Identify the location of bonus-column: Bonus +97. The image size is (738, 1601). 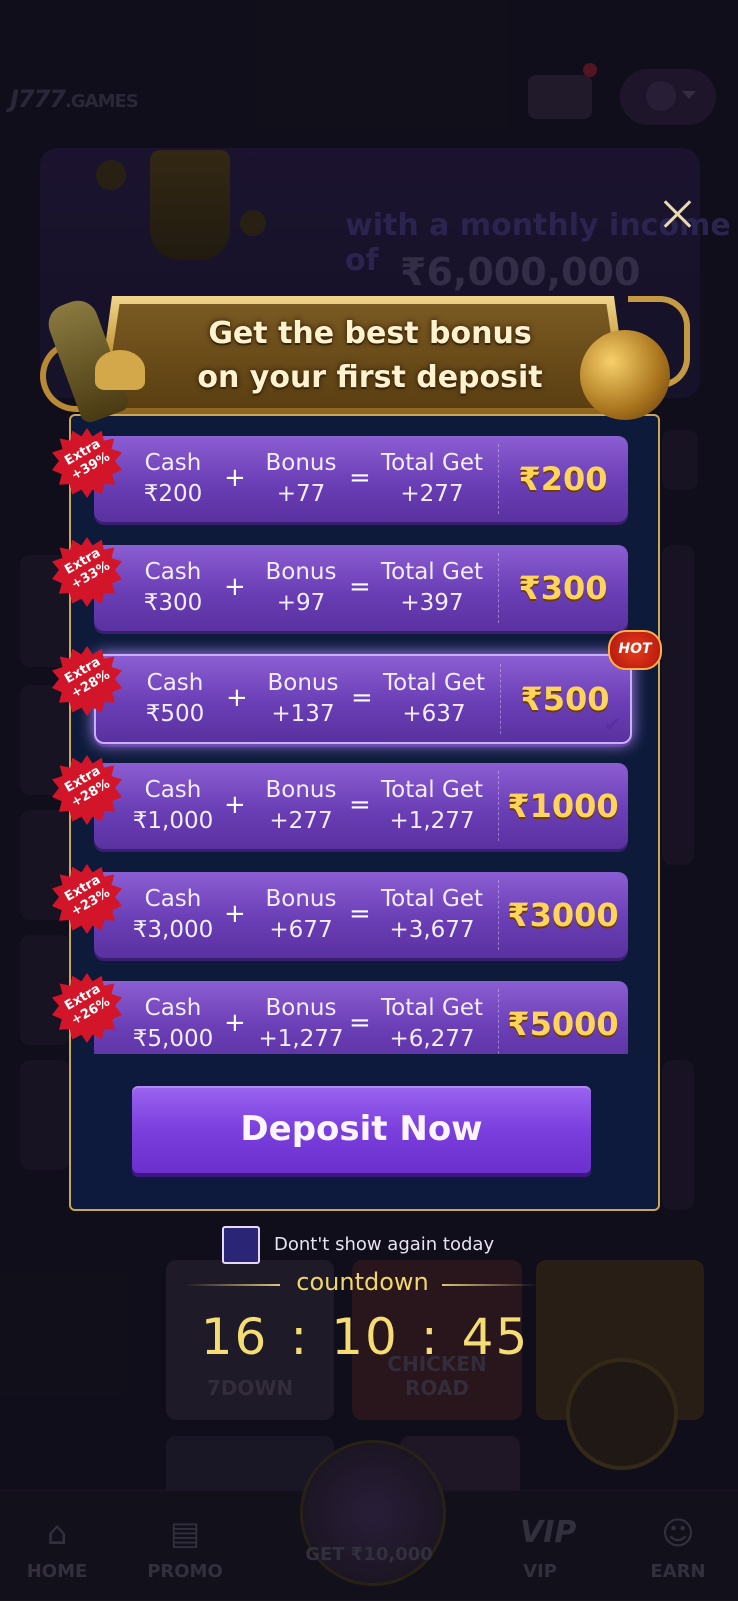
(301, 587).